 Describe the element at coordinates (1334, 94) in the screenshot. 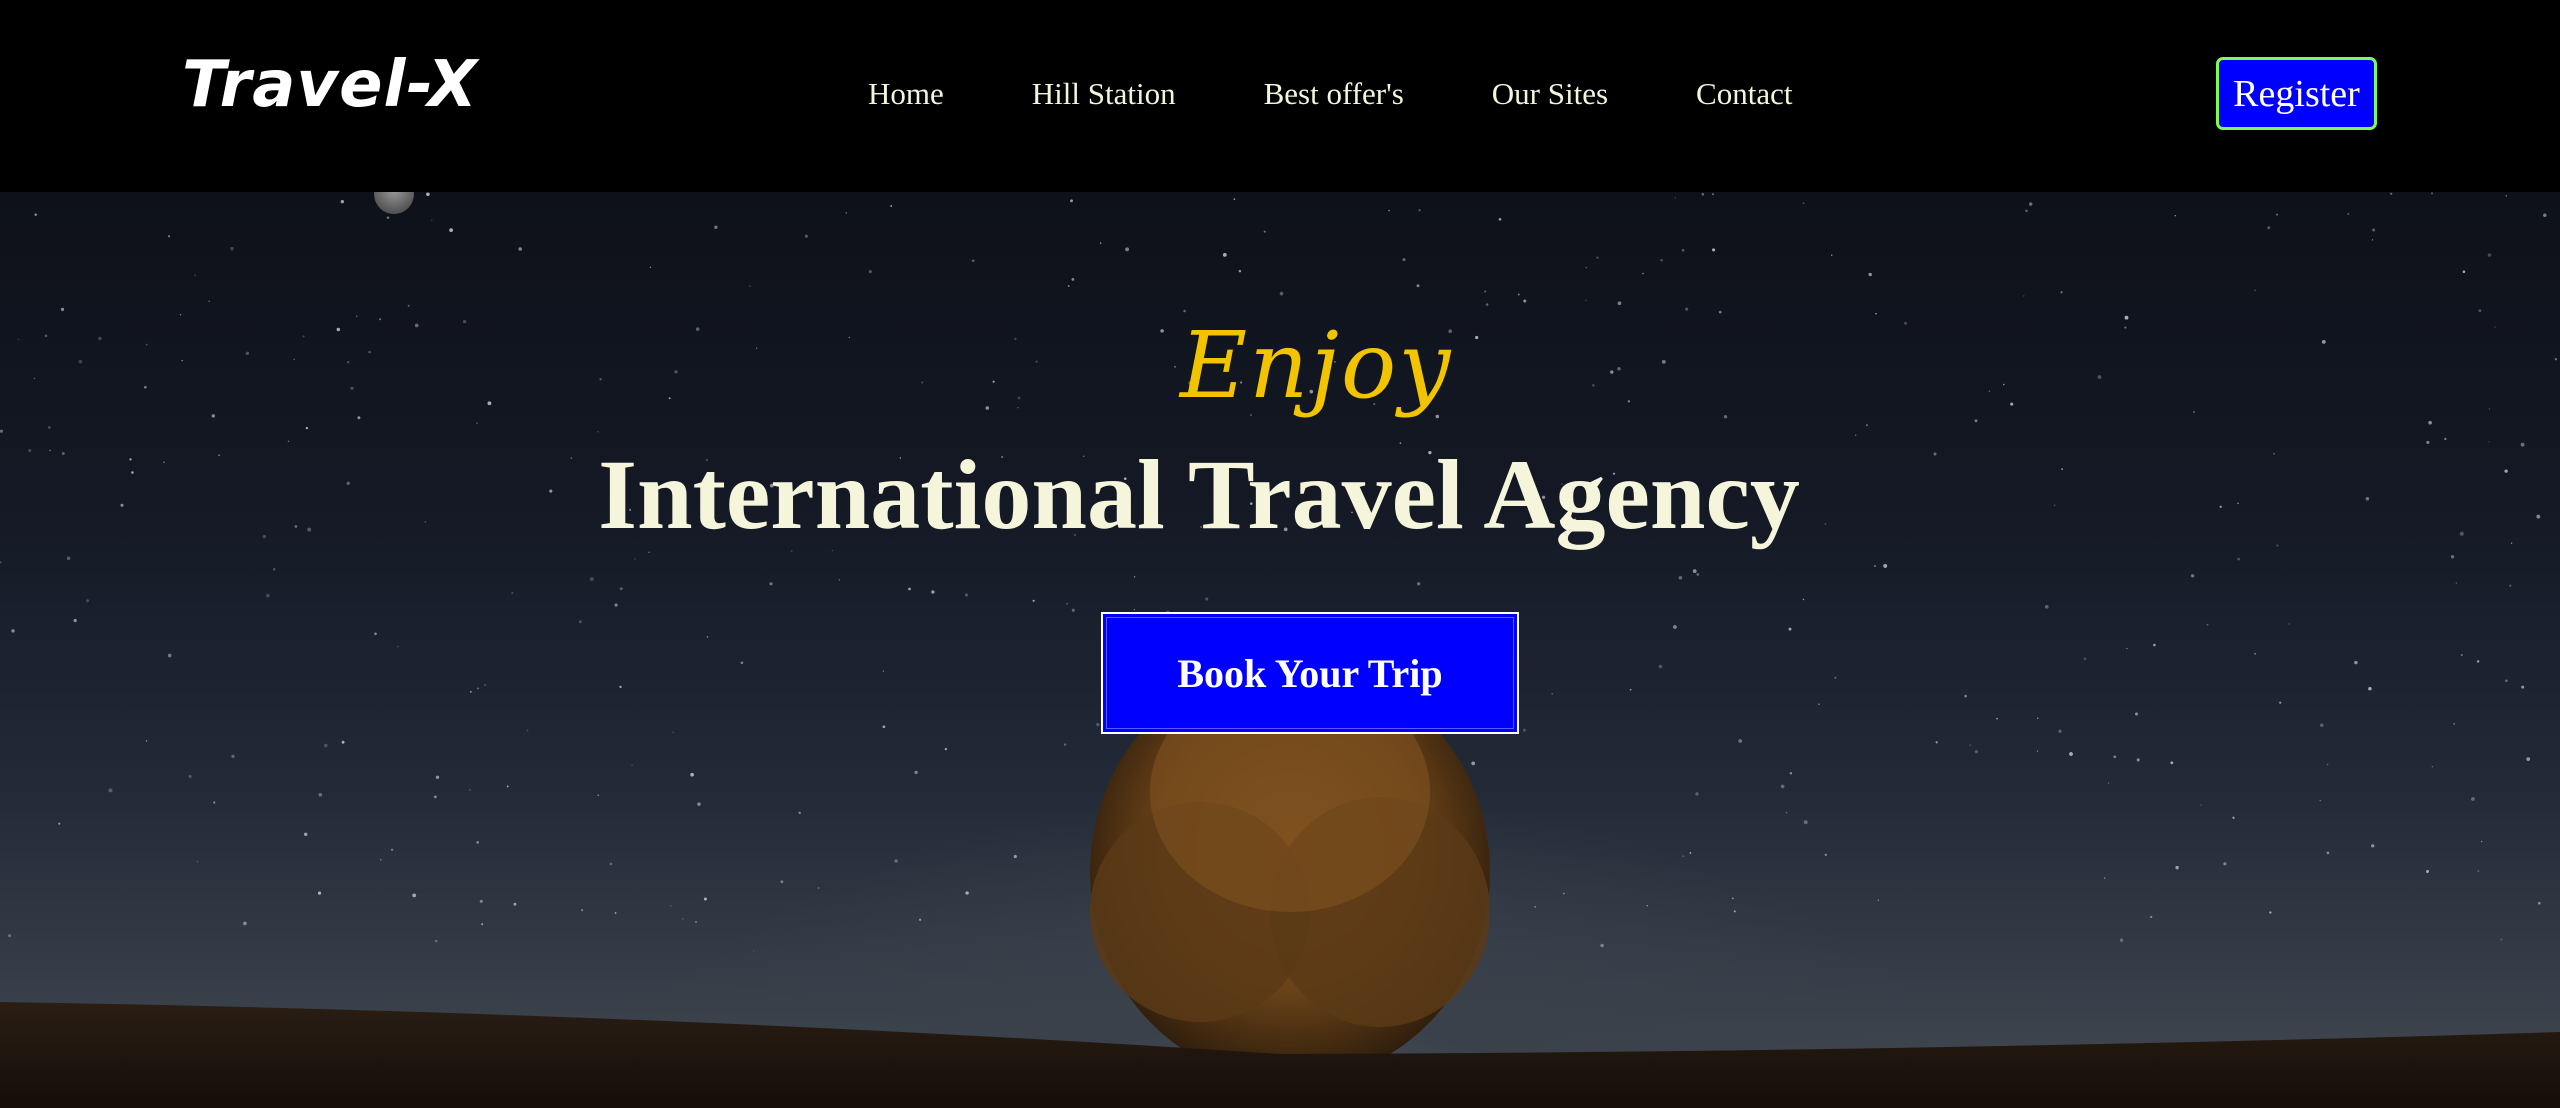

I see `nav-link-best-offers: Best offer's` at that location.